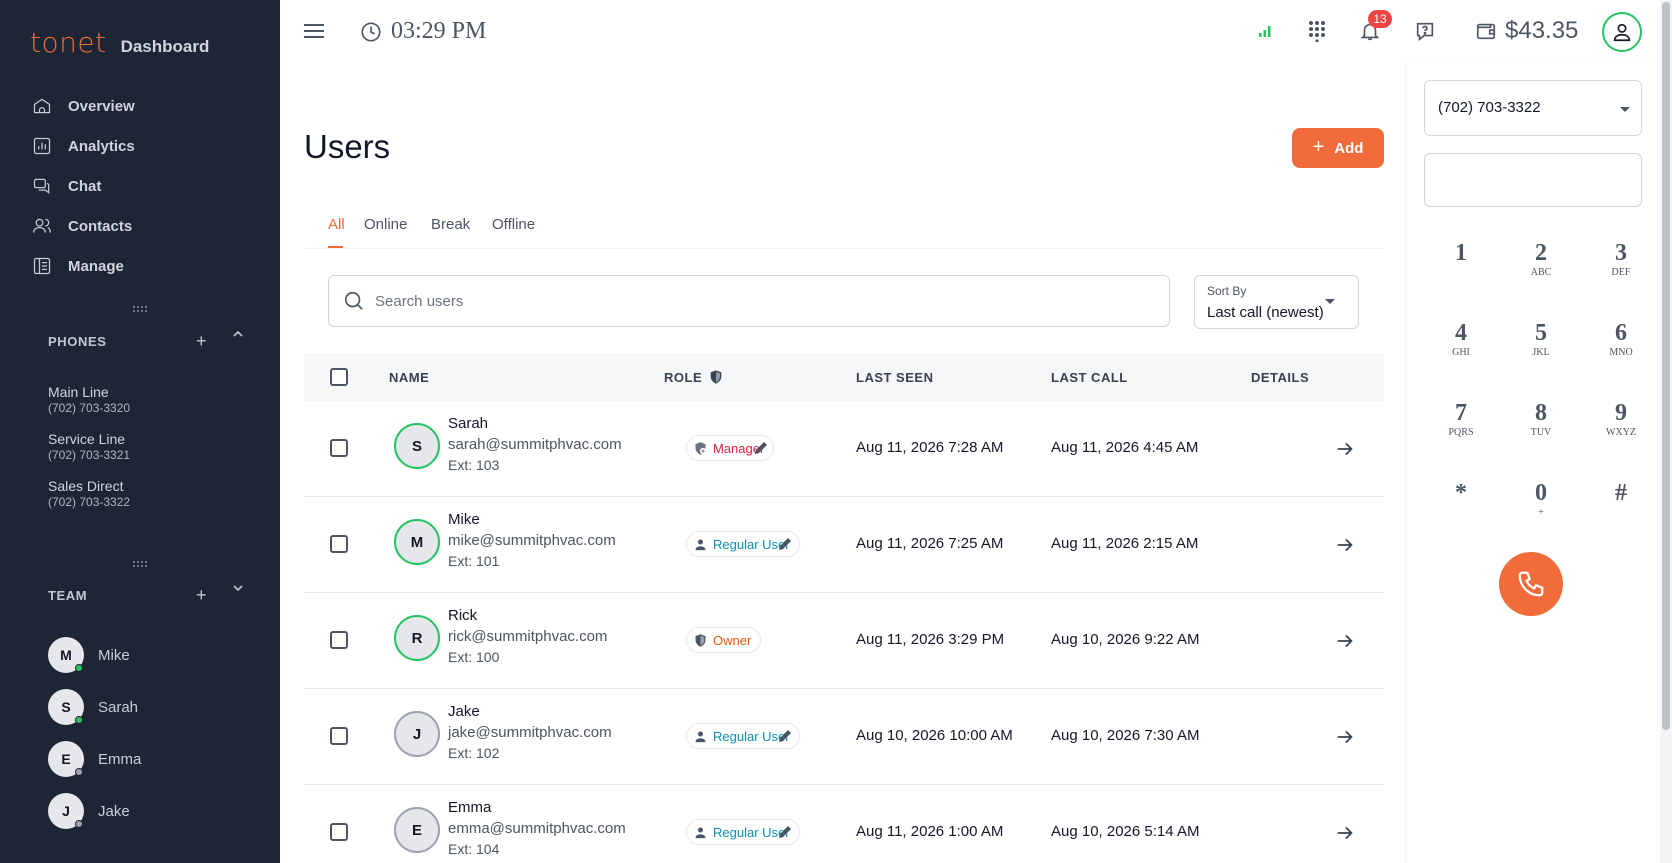 The height and width of the screenshot is (863, 1672). Describe the element at coordinates (513, 224) in the screenshot. I see `tab-offline: Offline` at that location.